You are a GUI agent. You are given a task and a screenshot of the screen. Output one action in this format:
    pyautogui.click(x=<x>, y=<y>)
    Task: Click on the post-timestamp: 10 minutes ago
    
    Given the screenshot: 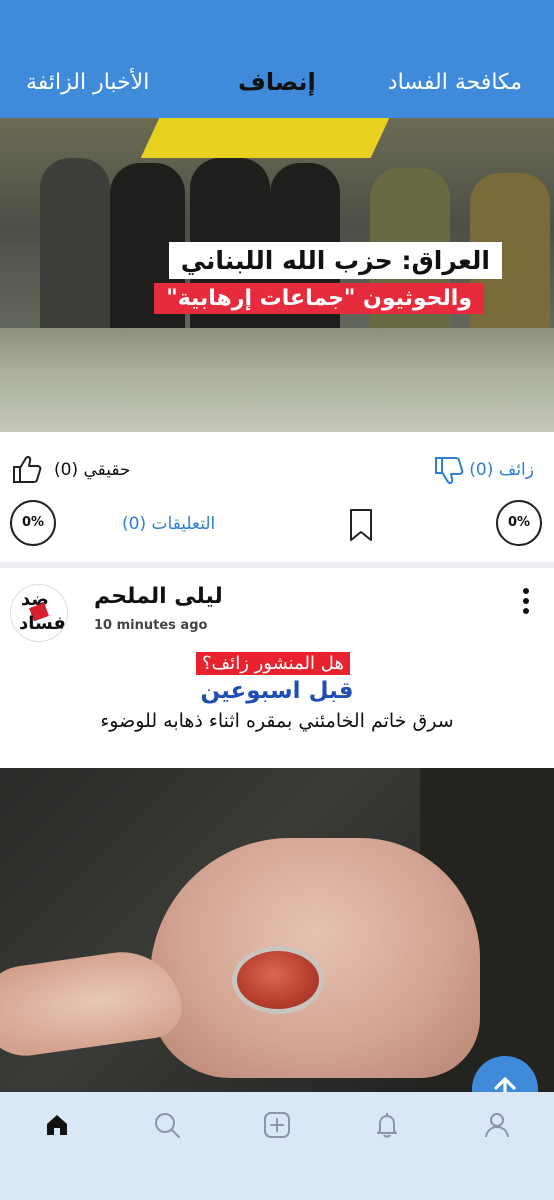 What is the action you would take?
    pyautogui.click(x=151, y=625)
    